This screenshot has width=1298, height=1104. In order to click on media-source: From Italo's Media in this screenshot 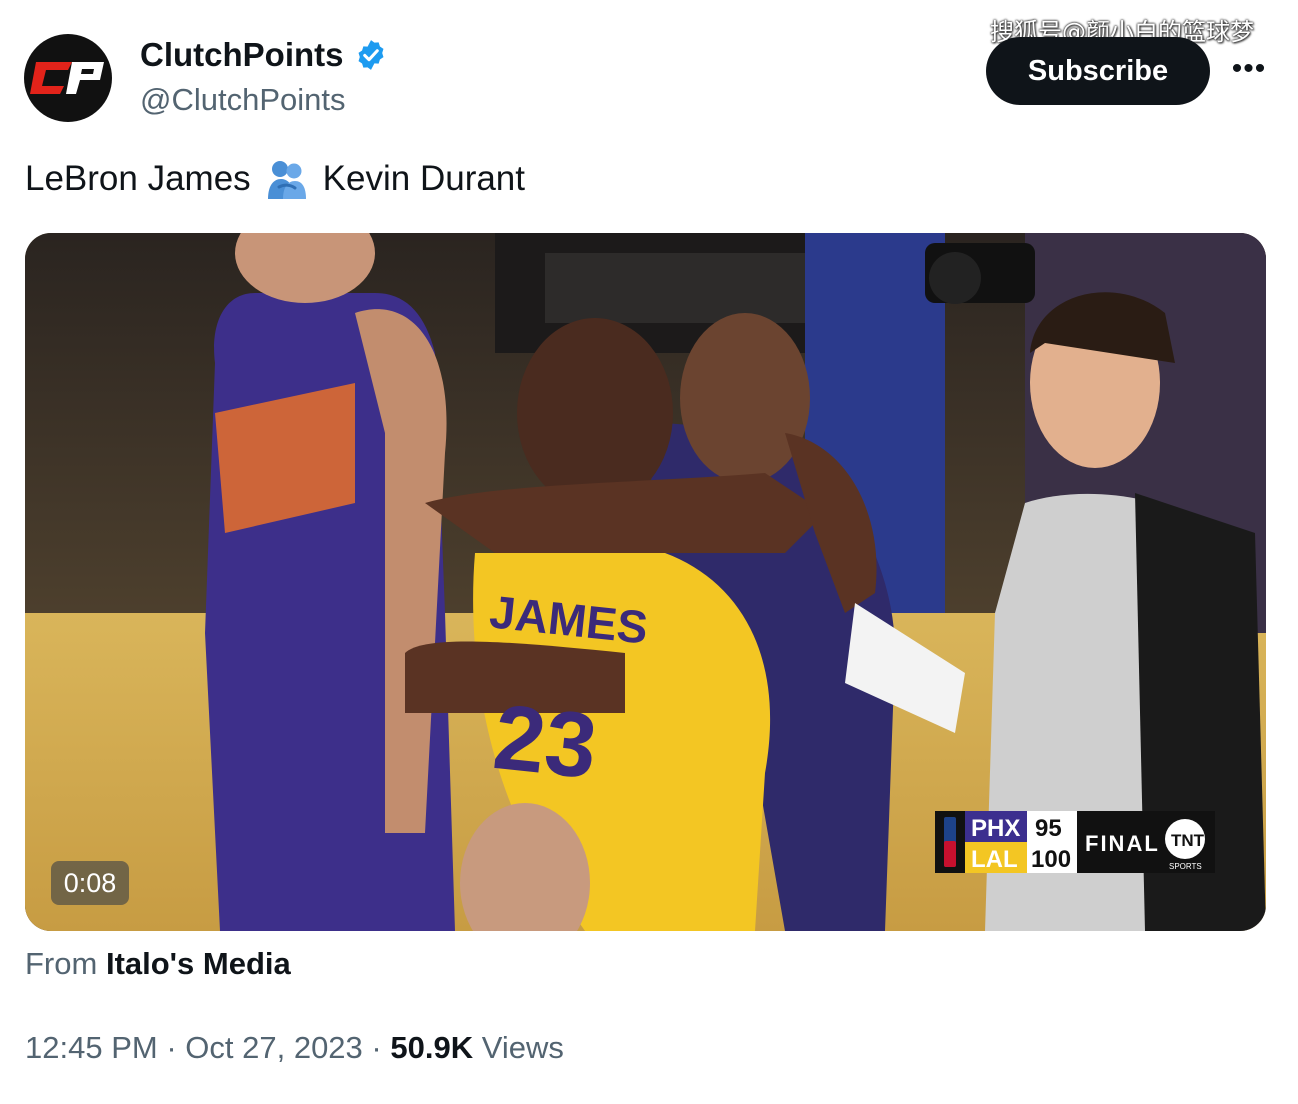, I will do `click(158, 964)`.